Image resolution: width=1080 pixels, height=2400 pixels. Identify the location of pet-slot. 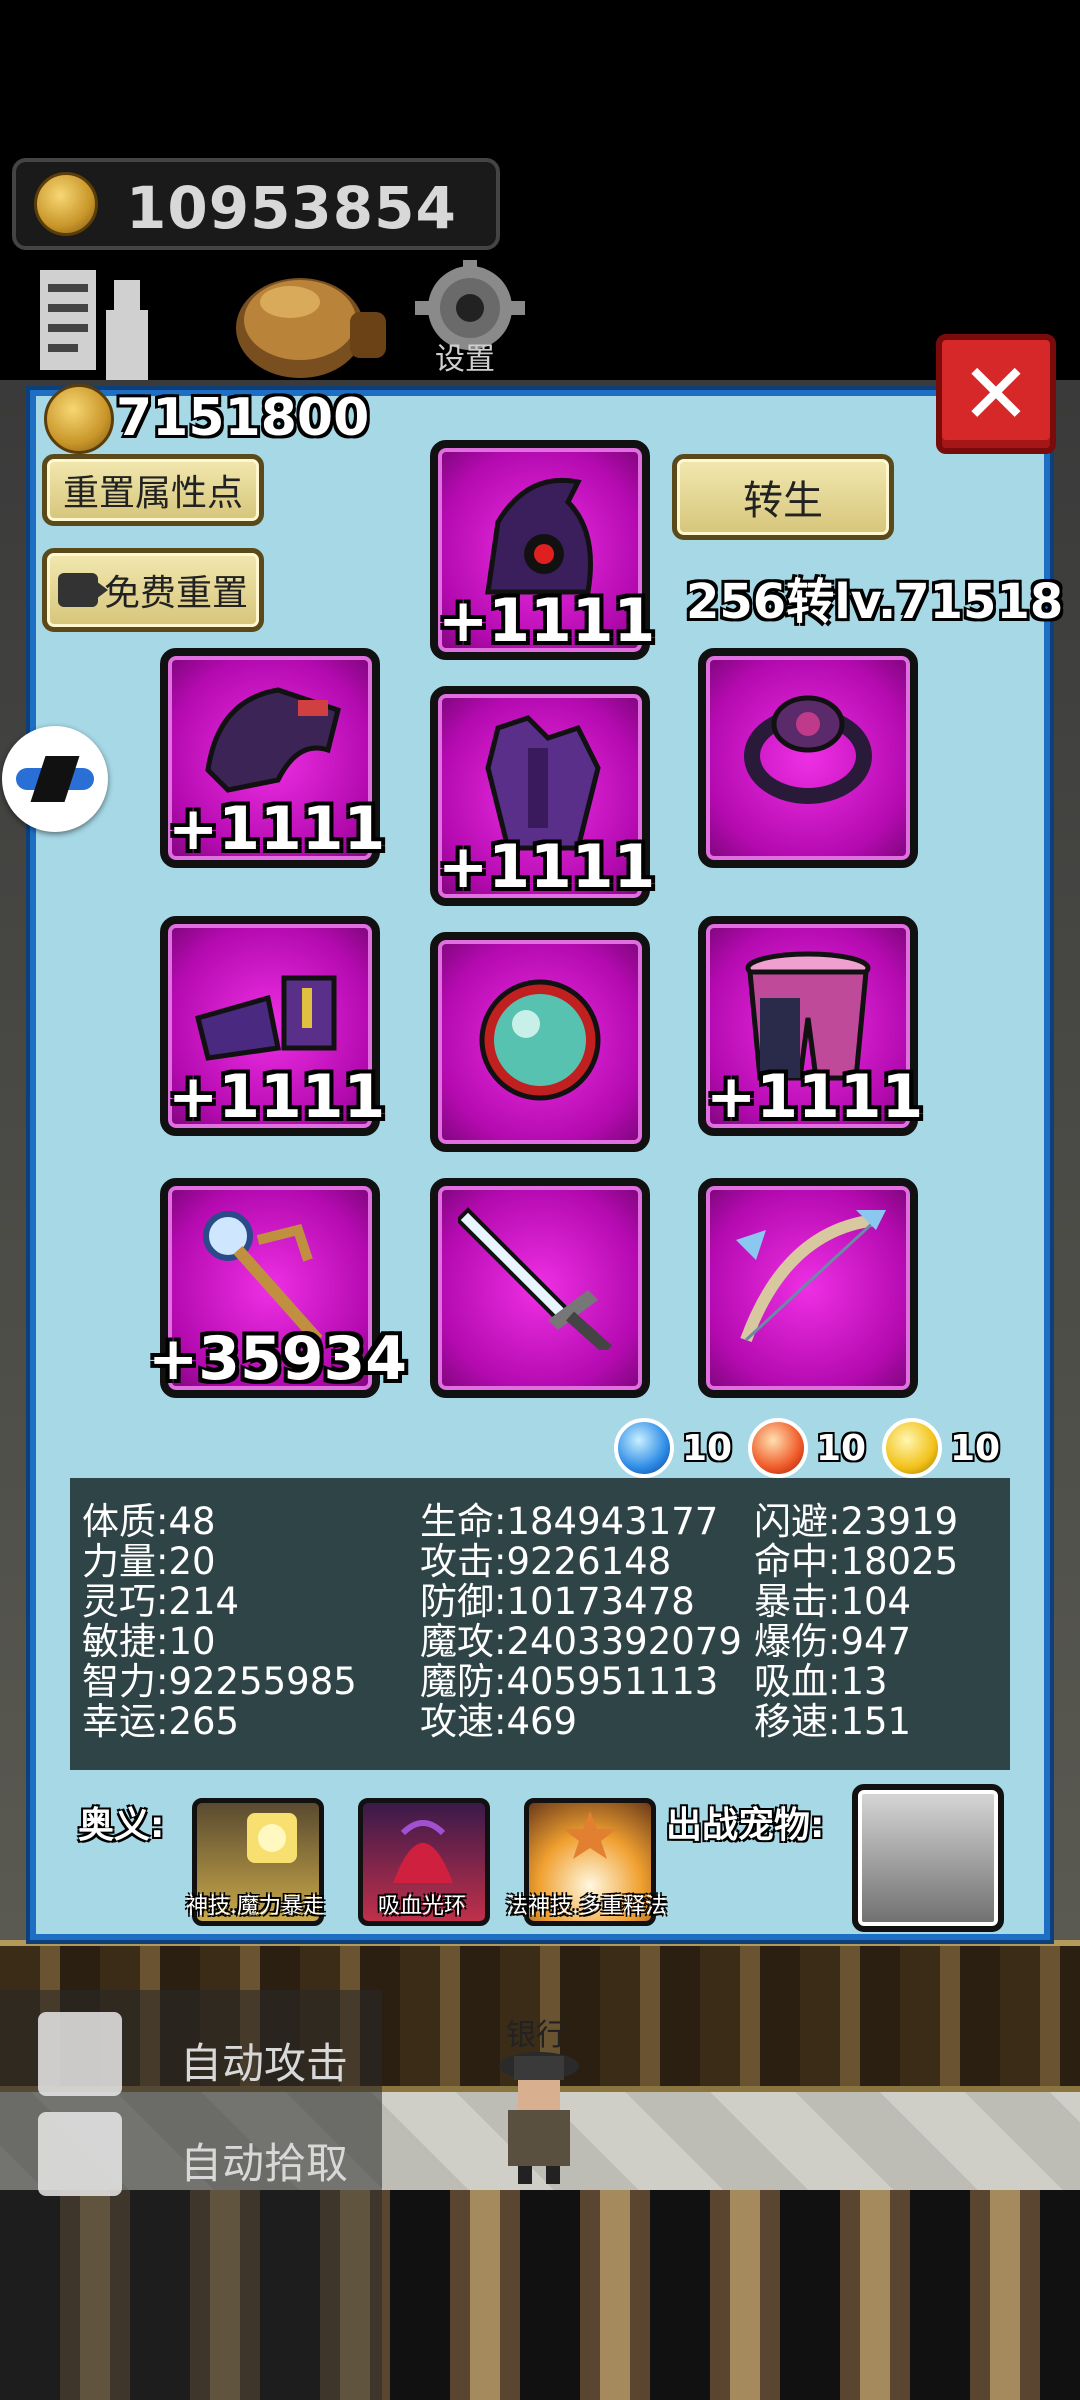
(928, 1858).